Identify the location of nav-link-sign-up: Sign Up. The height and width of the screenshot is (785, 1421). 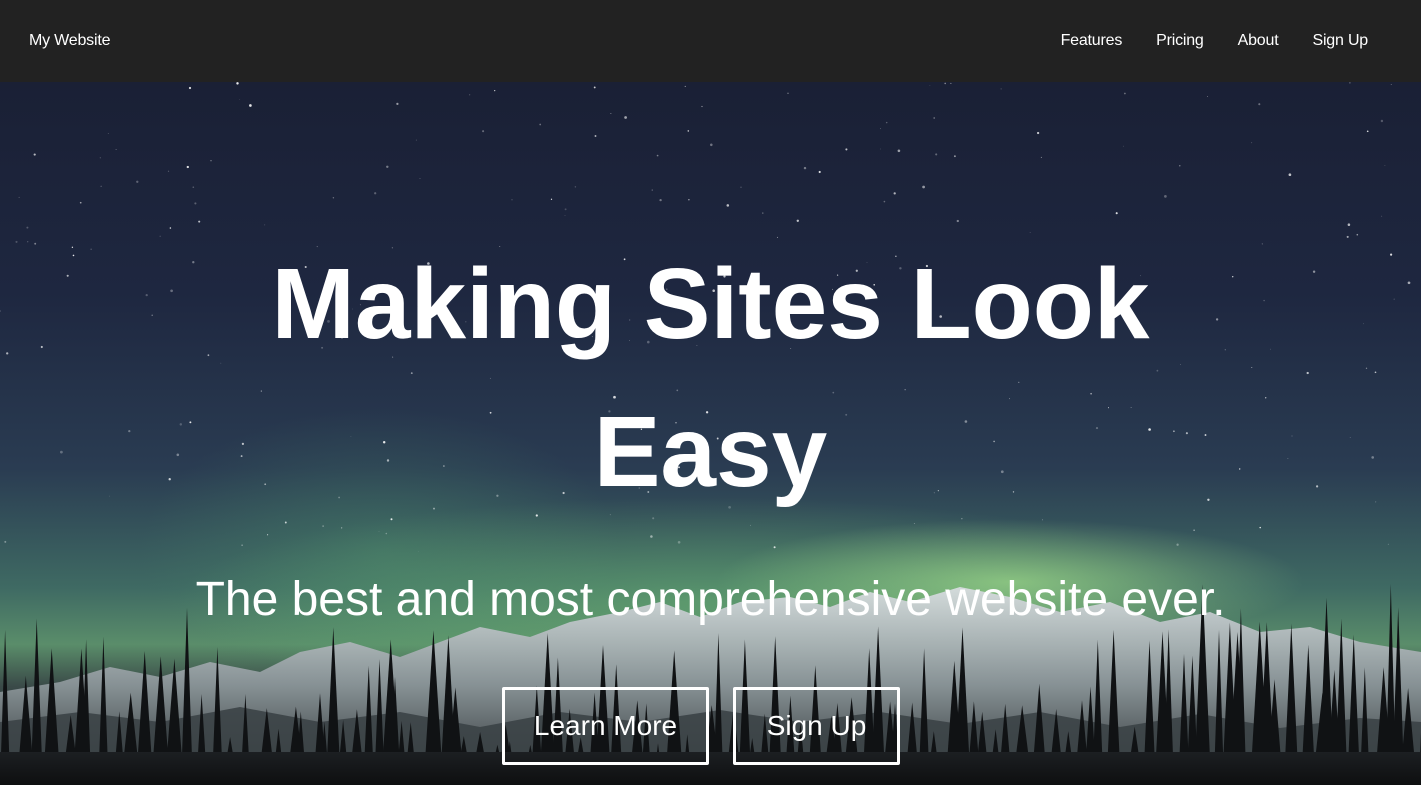
(1340, 41).